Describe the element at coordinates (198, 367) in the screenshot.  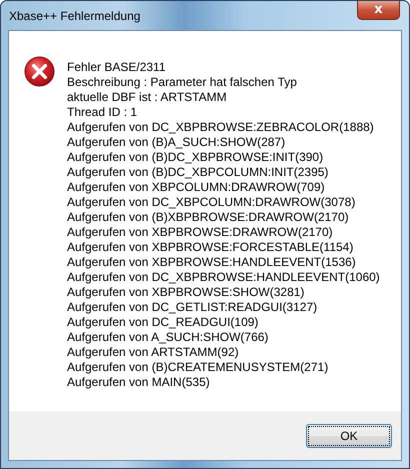
I see `message-line: Aufgerufen von (B)CREATEMENUSYSTEM(271)` at that location.